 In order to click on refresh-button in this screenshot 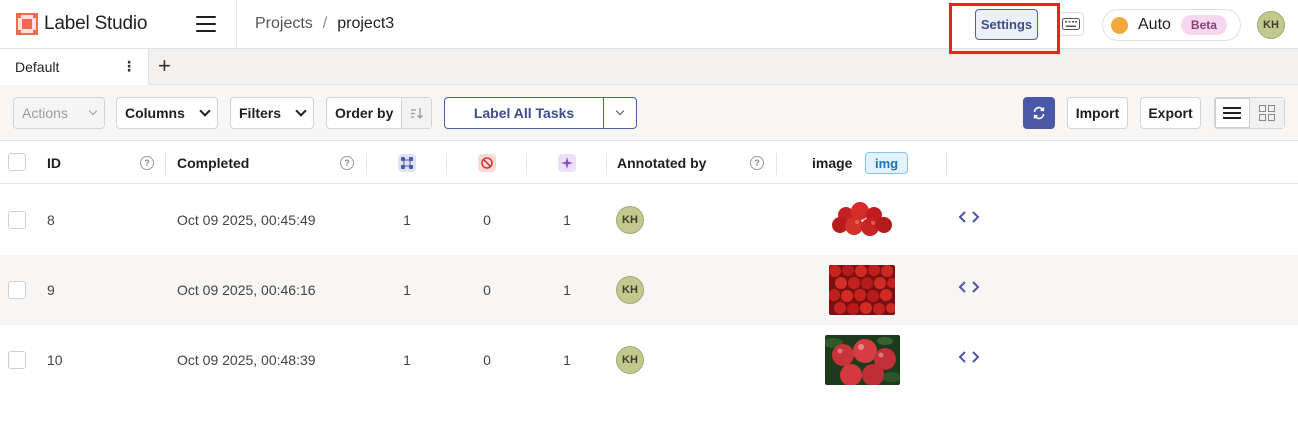, I will do `click(1039, 113)`.